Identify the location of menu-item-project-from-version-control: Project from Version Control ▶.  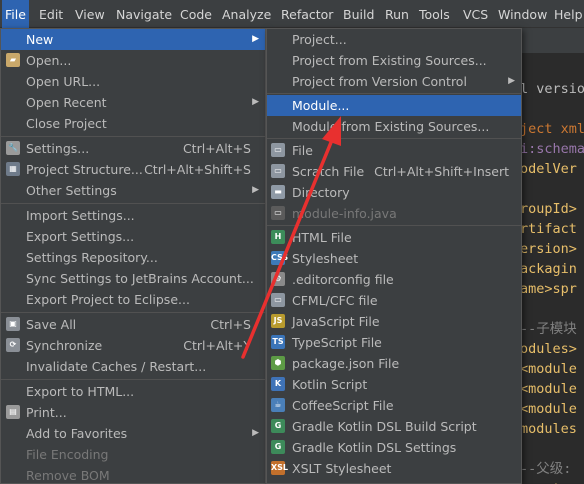
(394, 81).